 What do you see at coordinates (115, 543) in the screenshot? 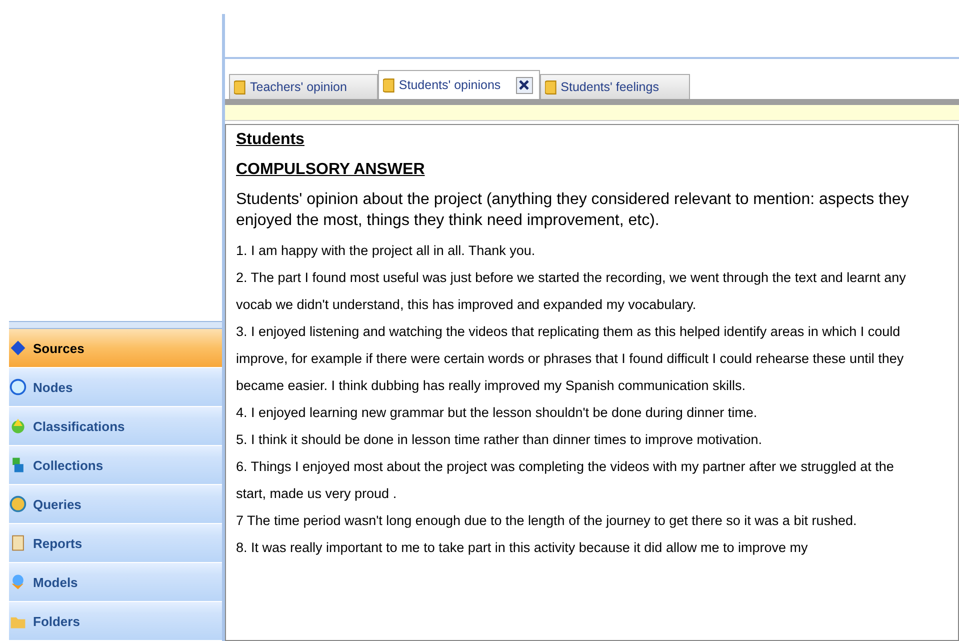
I see `navigation-item: Reports` at bounding box center [115, 543].